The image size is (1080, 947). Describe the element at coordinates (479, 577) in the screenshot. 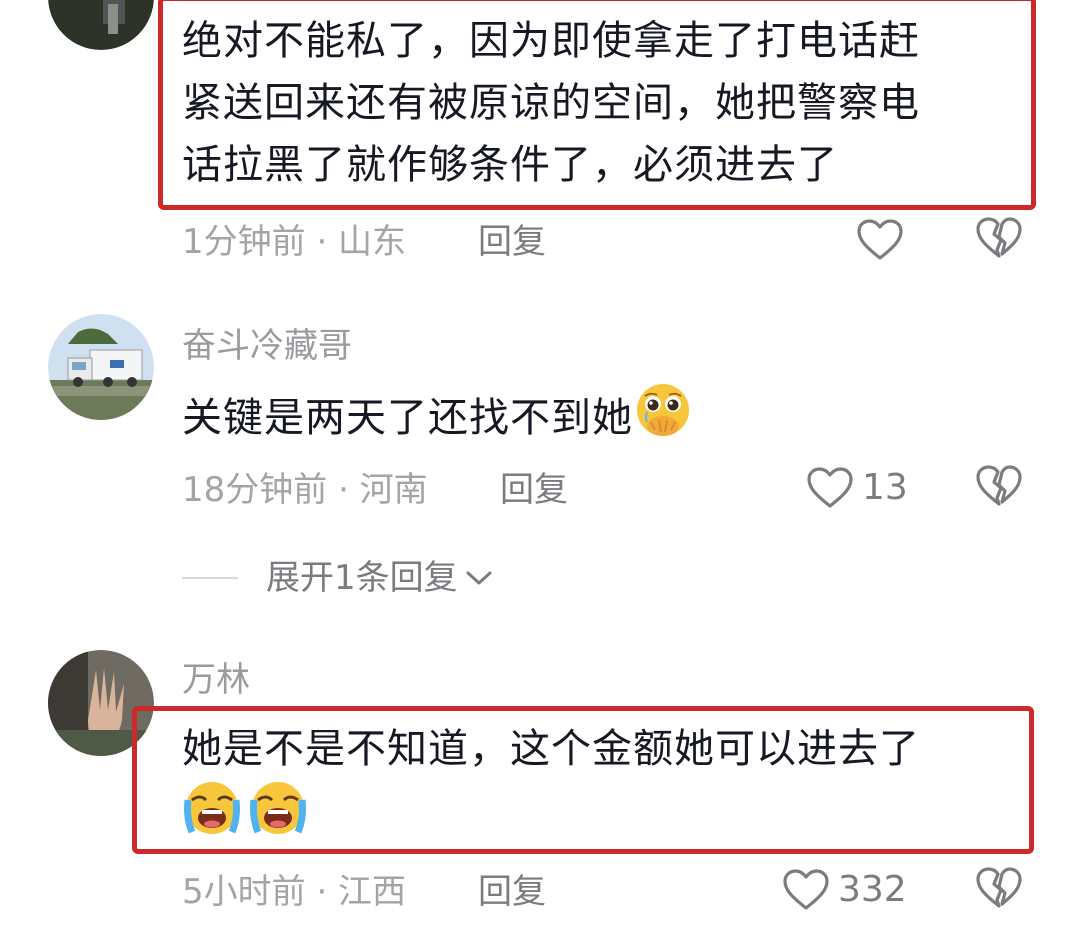

I see `chevron-down-icon` at that location.